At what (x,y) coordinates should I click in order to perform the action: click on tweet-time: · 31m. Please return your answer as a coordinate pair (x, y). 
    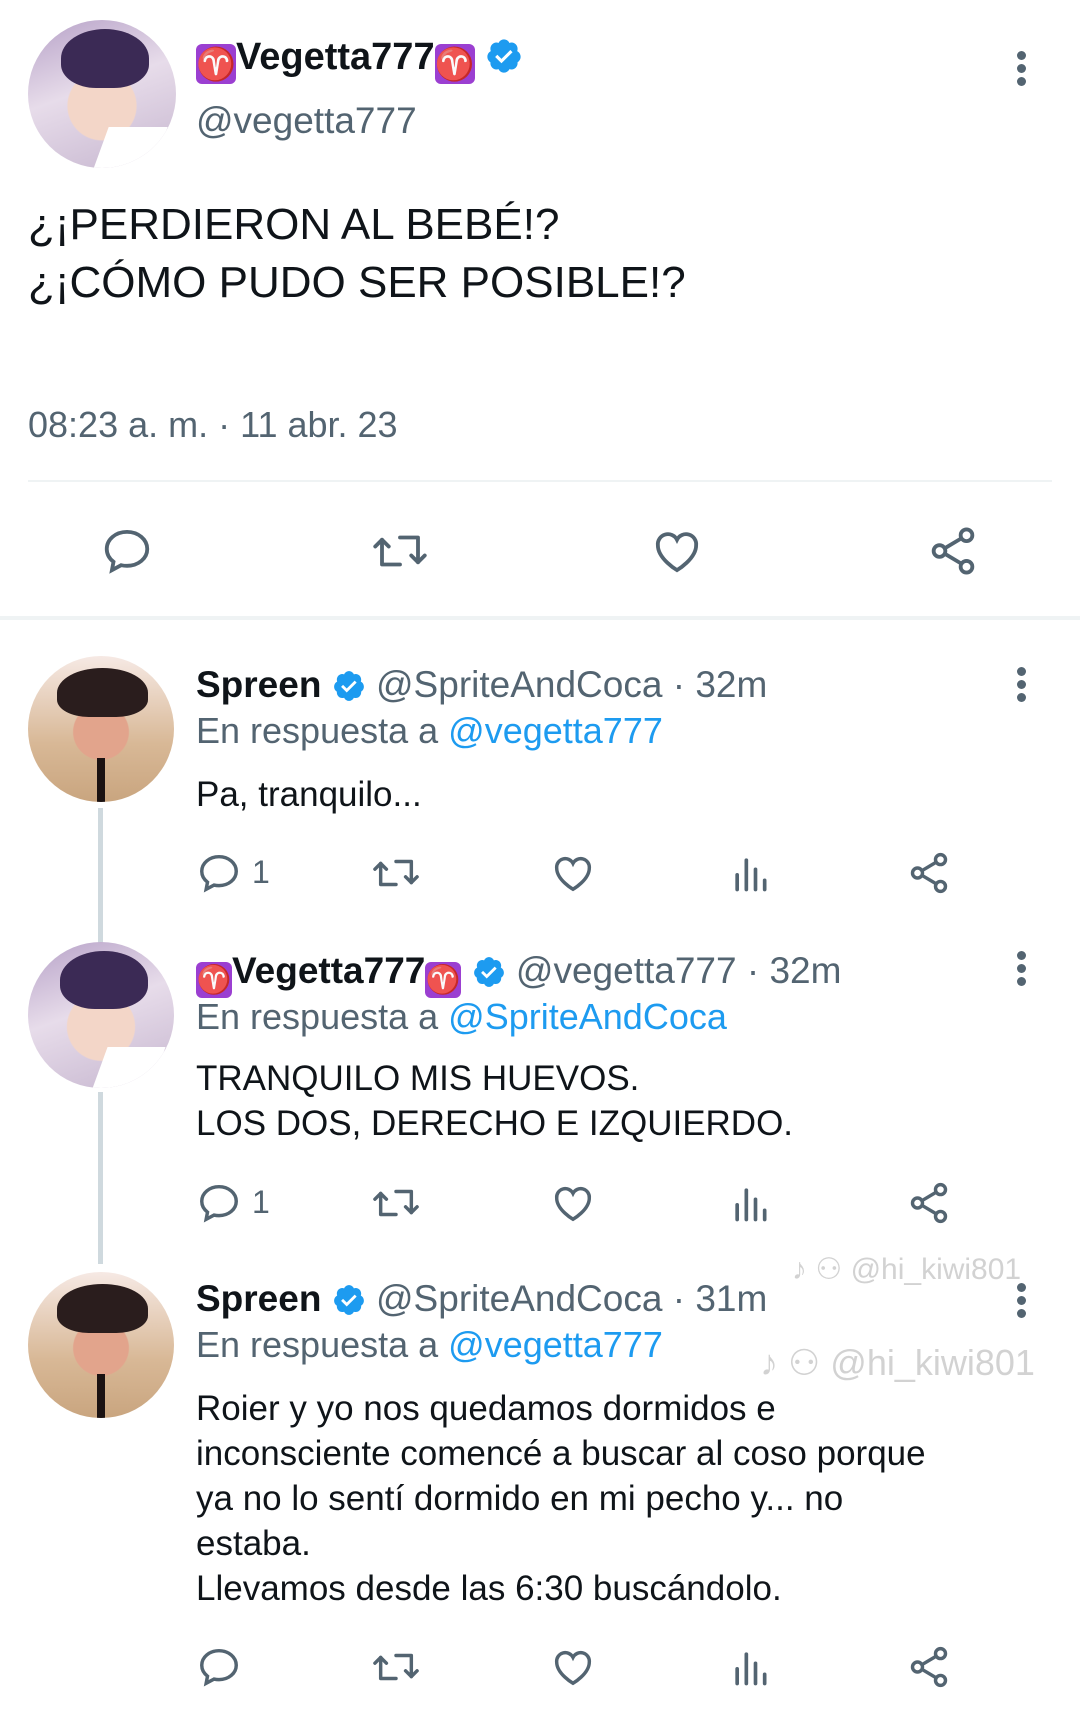
    Looking at the image, I should click on (720, 1298).